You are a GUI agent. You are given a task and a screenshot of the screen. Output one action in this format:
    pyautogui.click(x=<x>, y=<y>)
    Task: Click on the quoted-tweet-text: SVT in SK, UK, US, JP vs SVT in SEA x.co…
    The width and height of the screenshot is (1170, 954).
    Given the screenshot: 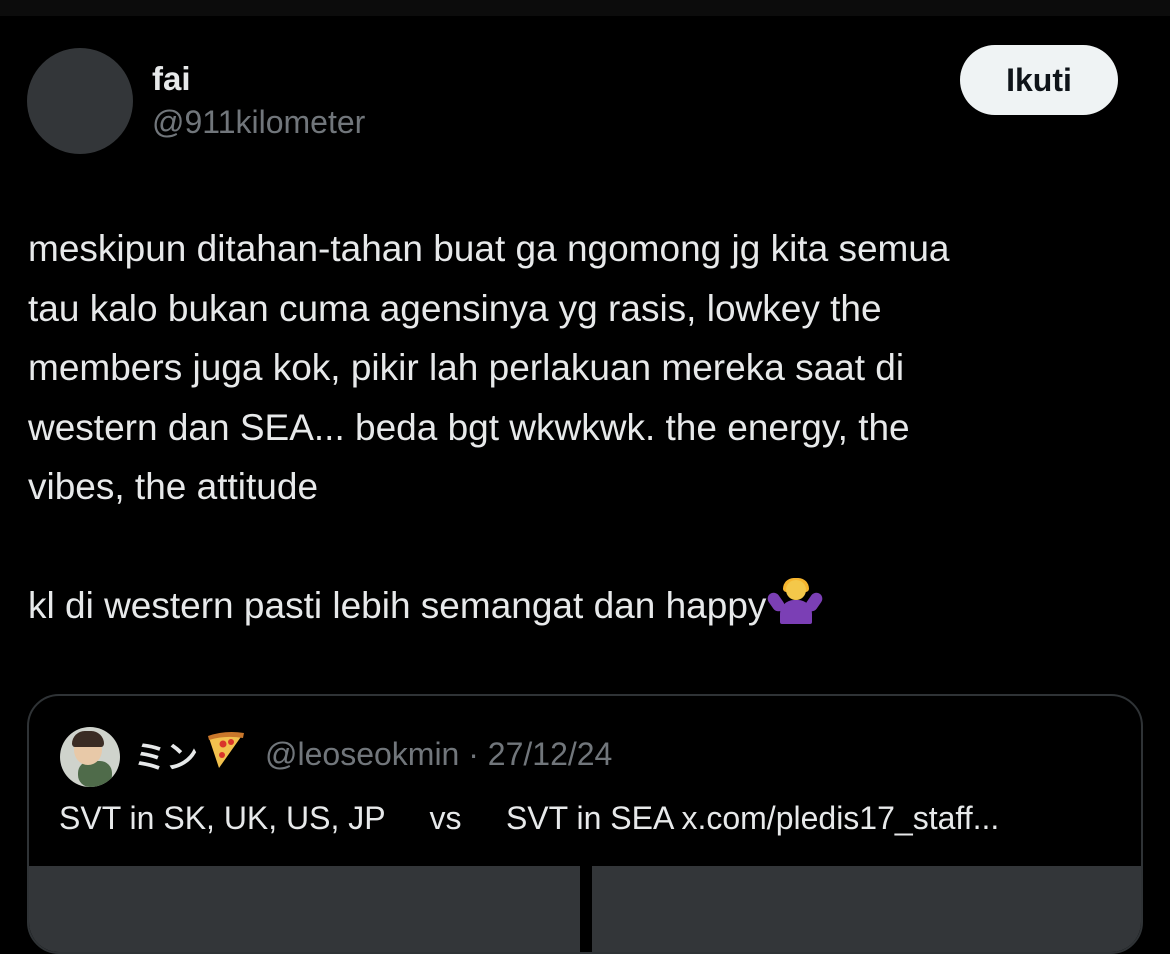 What is the action you would take?
    pyautogui.click(x=529, y=818)
    